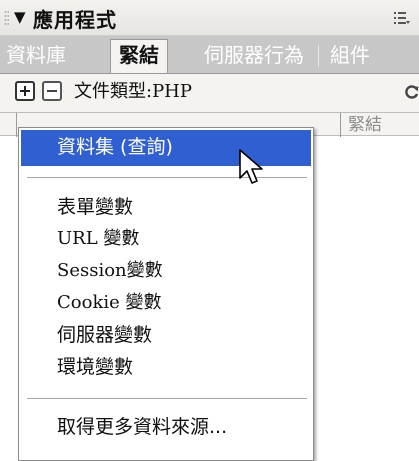 This screenshot has height=461, width=419. Describe the element at coordinates (167, 398) in the screenshot. I see `menu-separator` at that location.